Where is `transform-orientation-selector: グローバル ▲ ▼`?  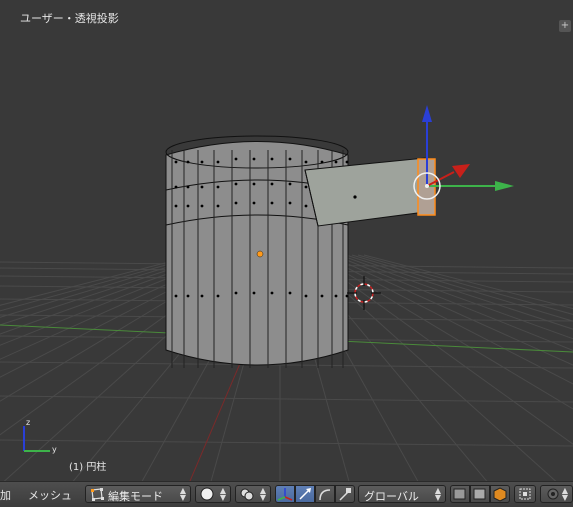 transform-orientation-selector: グローバル ▲ ▼ is located at coordinates (402, 494).